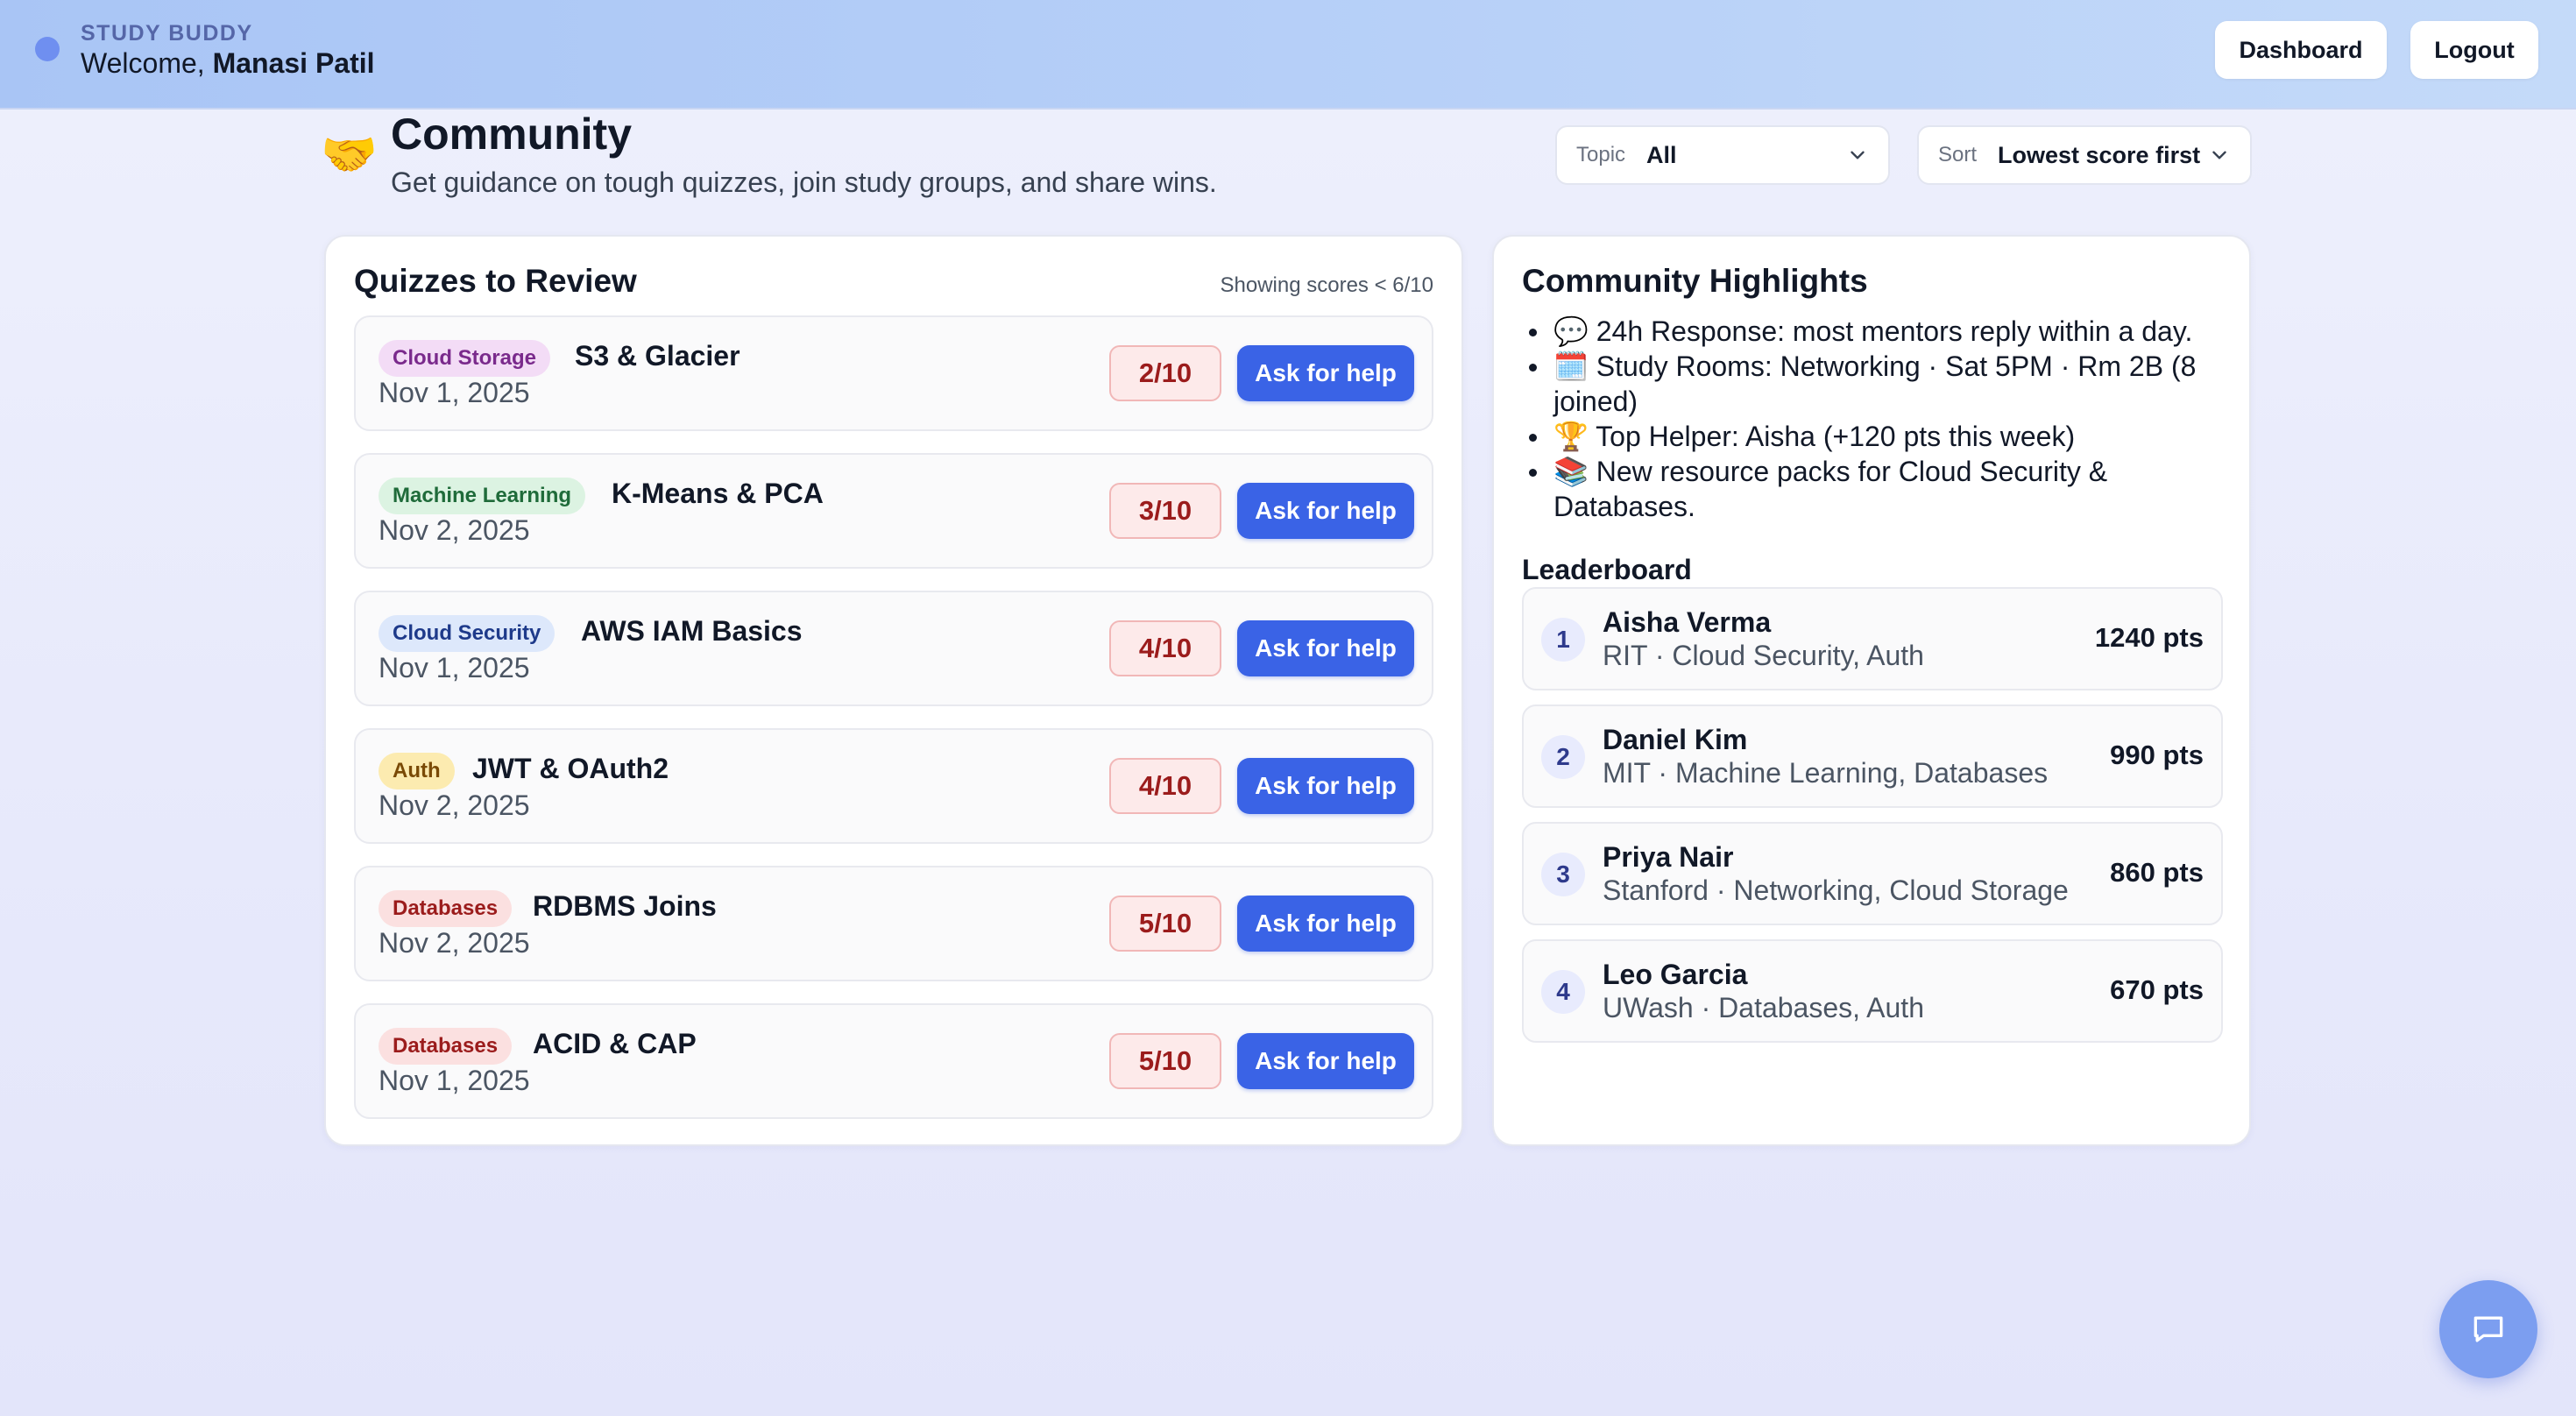 This screenshot has width=2576, height=1416. Describe the element at coordinates (2149, 637) in the screenshot. I see `member-points: 1240 pts` at that location.